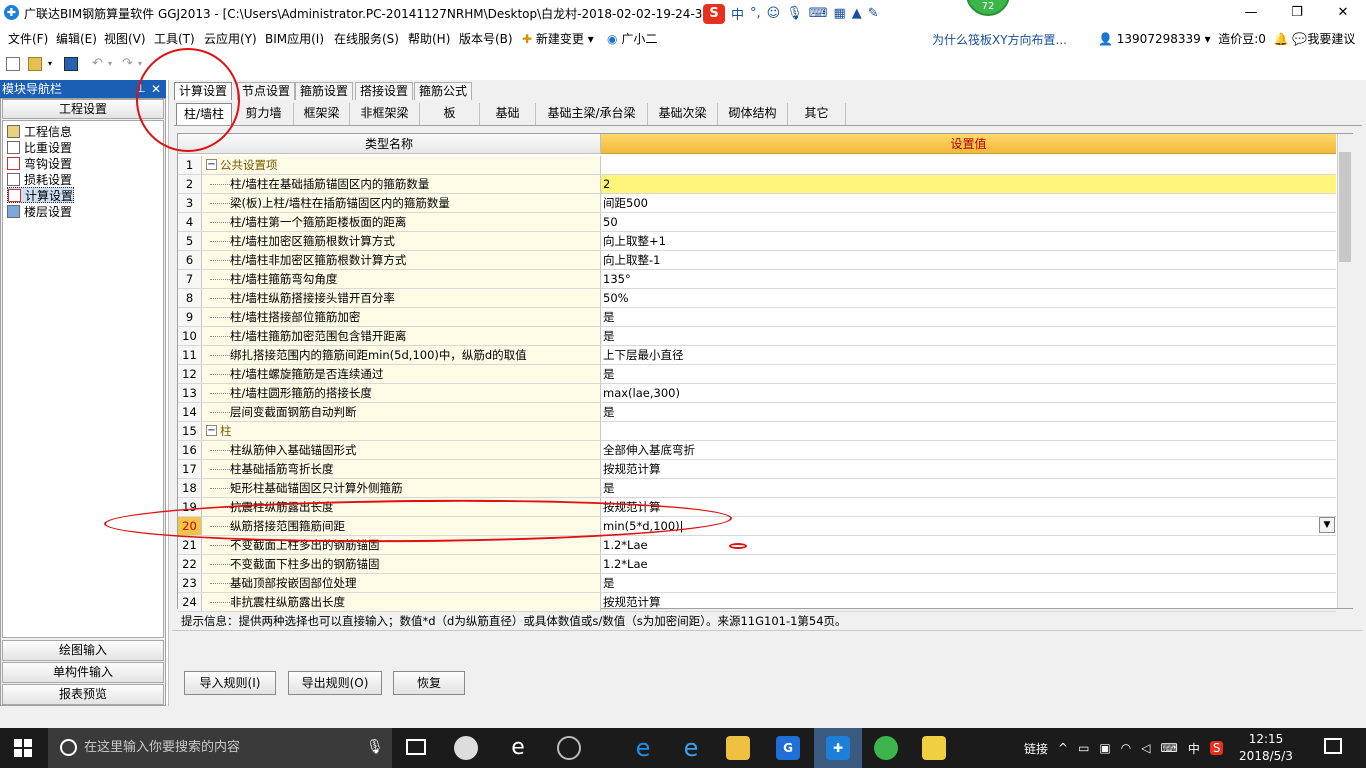  I want to click on wifi-icon: ◠, so click(1126, 748).